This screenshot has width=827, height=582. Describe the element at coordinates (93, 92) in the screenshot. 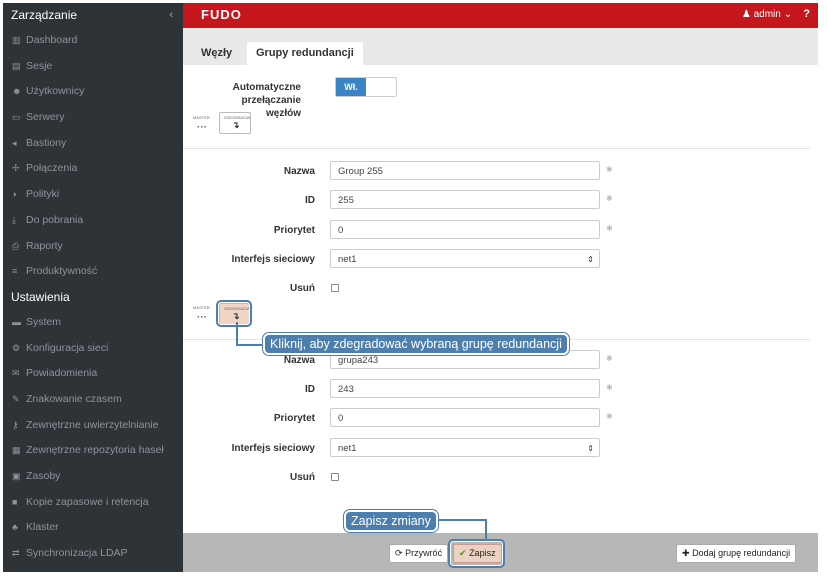

I see `sidebar-item: ☻ Użytkownicy` at that location.